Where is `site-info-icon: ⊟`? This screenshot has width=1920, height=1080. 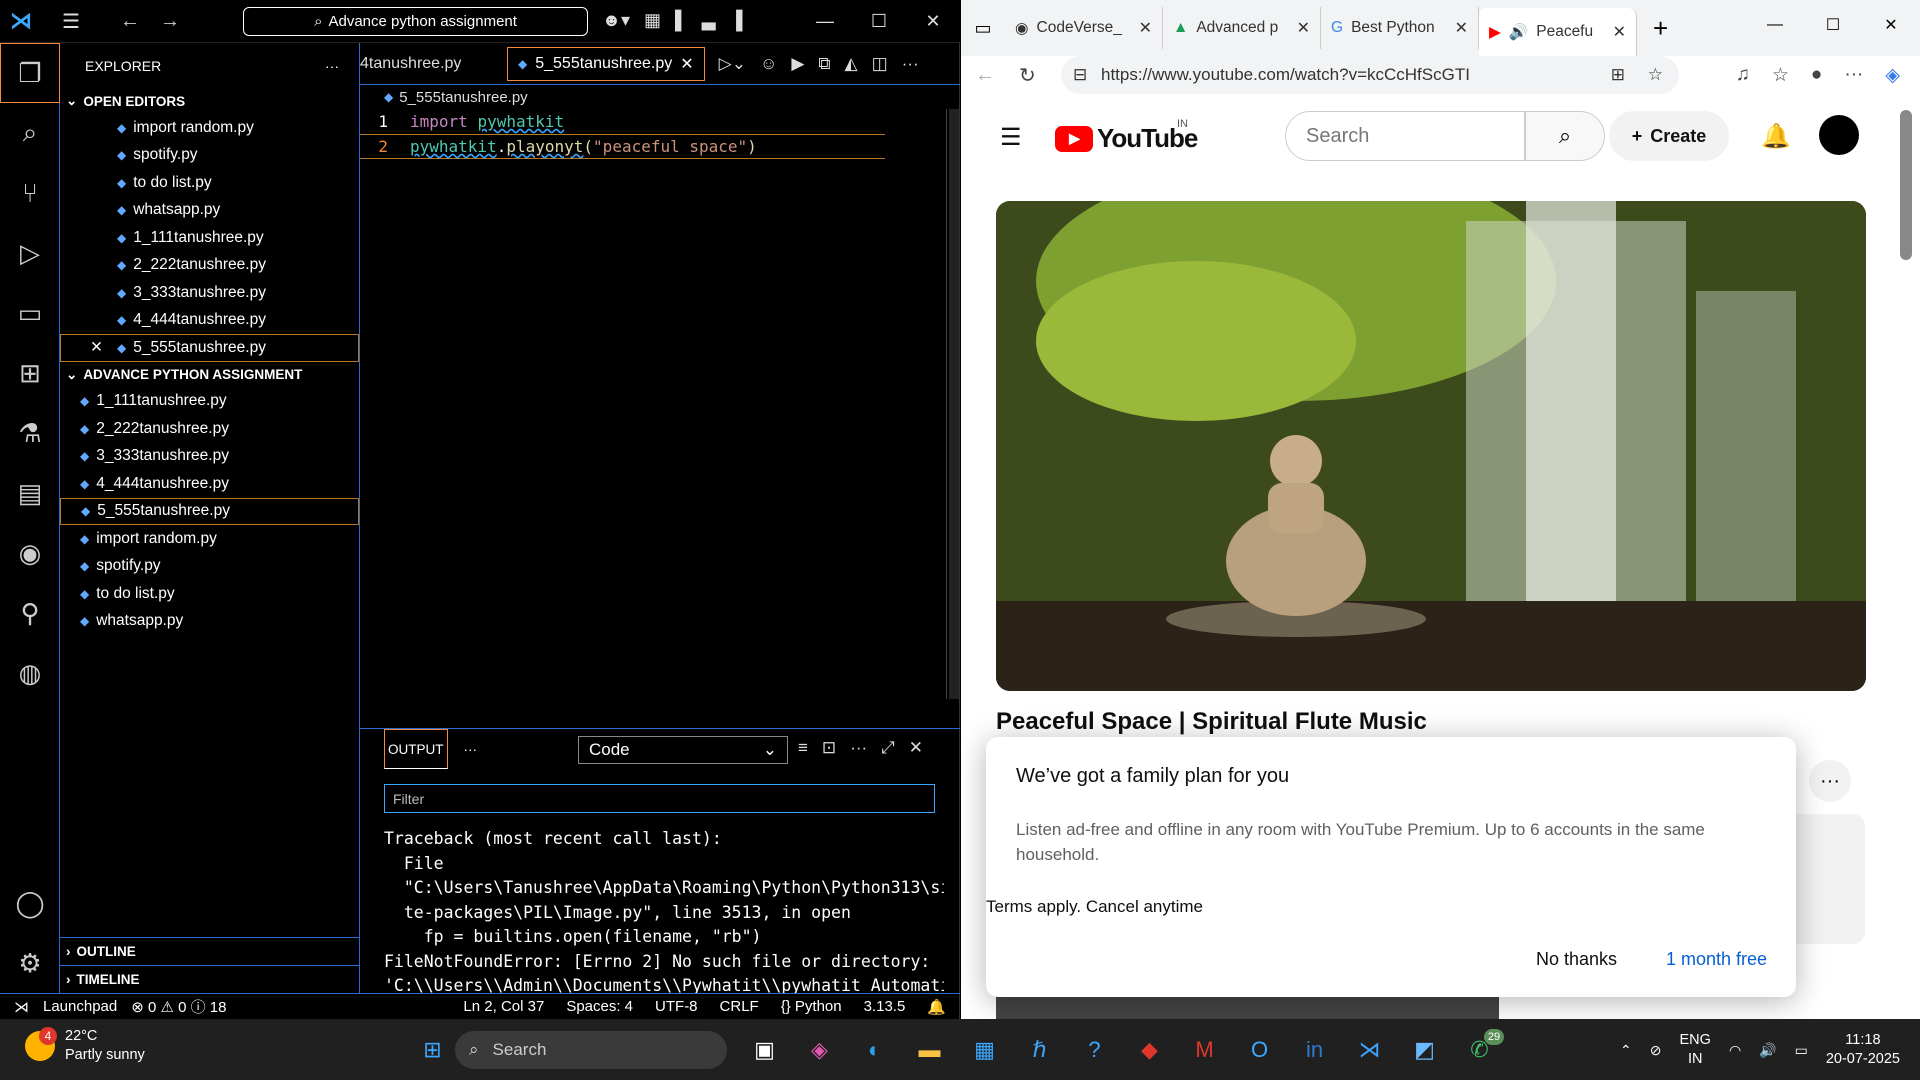
site-info-icon: ⊟ is located at coordinates (1080, 75).